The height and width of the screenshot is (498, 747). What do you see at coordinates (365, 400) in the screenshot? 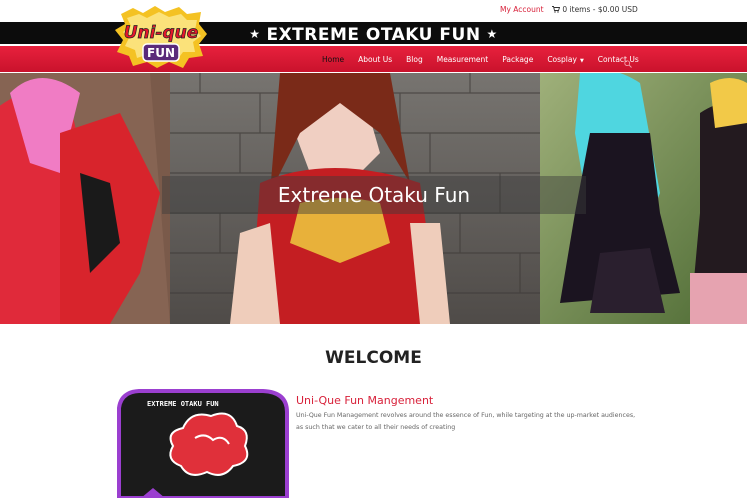
I see `section-title: Uni-Que Fun Mangement` at bounding box center [365, 400].